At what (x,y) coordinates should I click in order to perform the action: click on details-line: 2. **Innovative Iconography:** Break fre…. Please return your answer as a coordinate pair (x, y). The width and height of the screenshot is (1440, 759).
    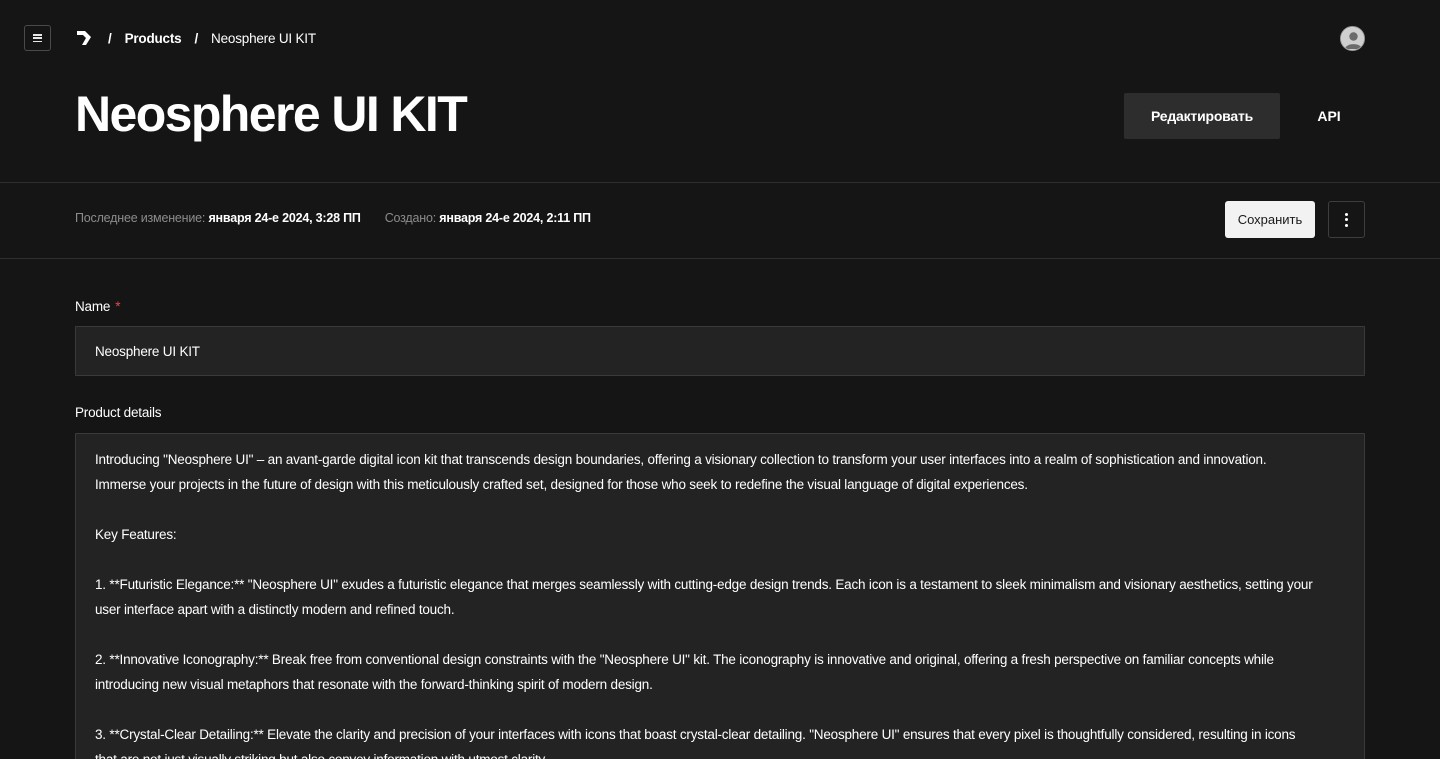
    Looking at the image, I should click on (684, 659).